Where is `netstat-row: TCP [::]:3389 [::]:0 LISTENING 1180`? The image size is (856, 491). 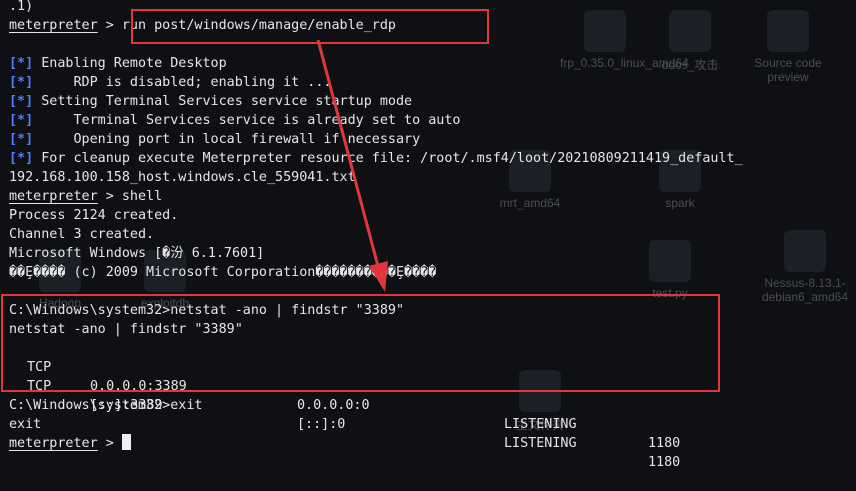
netstat-row: TCP [::]:3389 [::]:0 LISTENING 1180 is located at coordinates (354, 424).